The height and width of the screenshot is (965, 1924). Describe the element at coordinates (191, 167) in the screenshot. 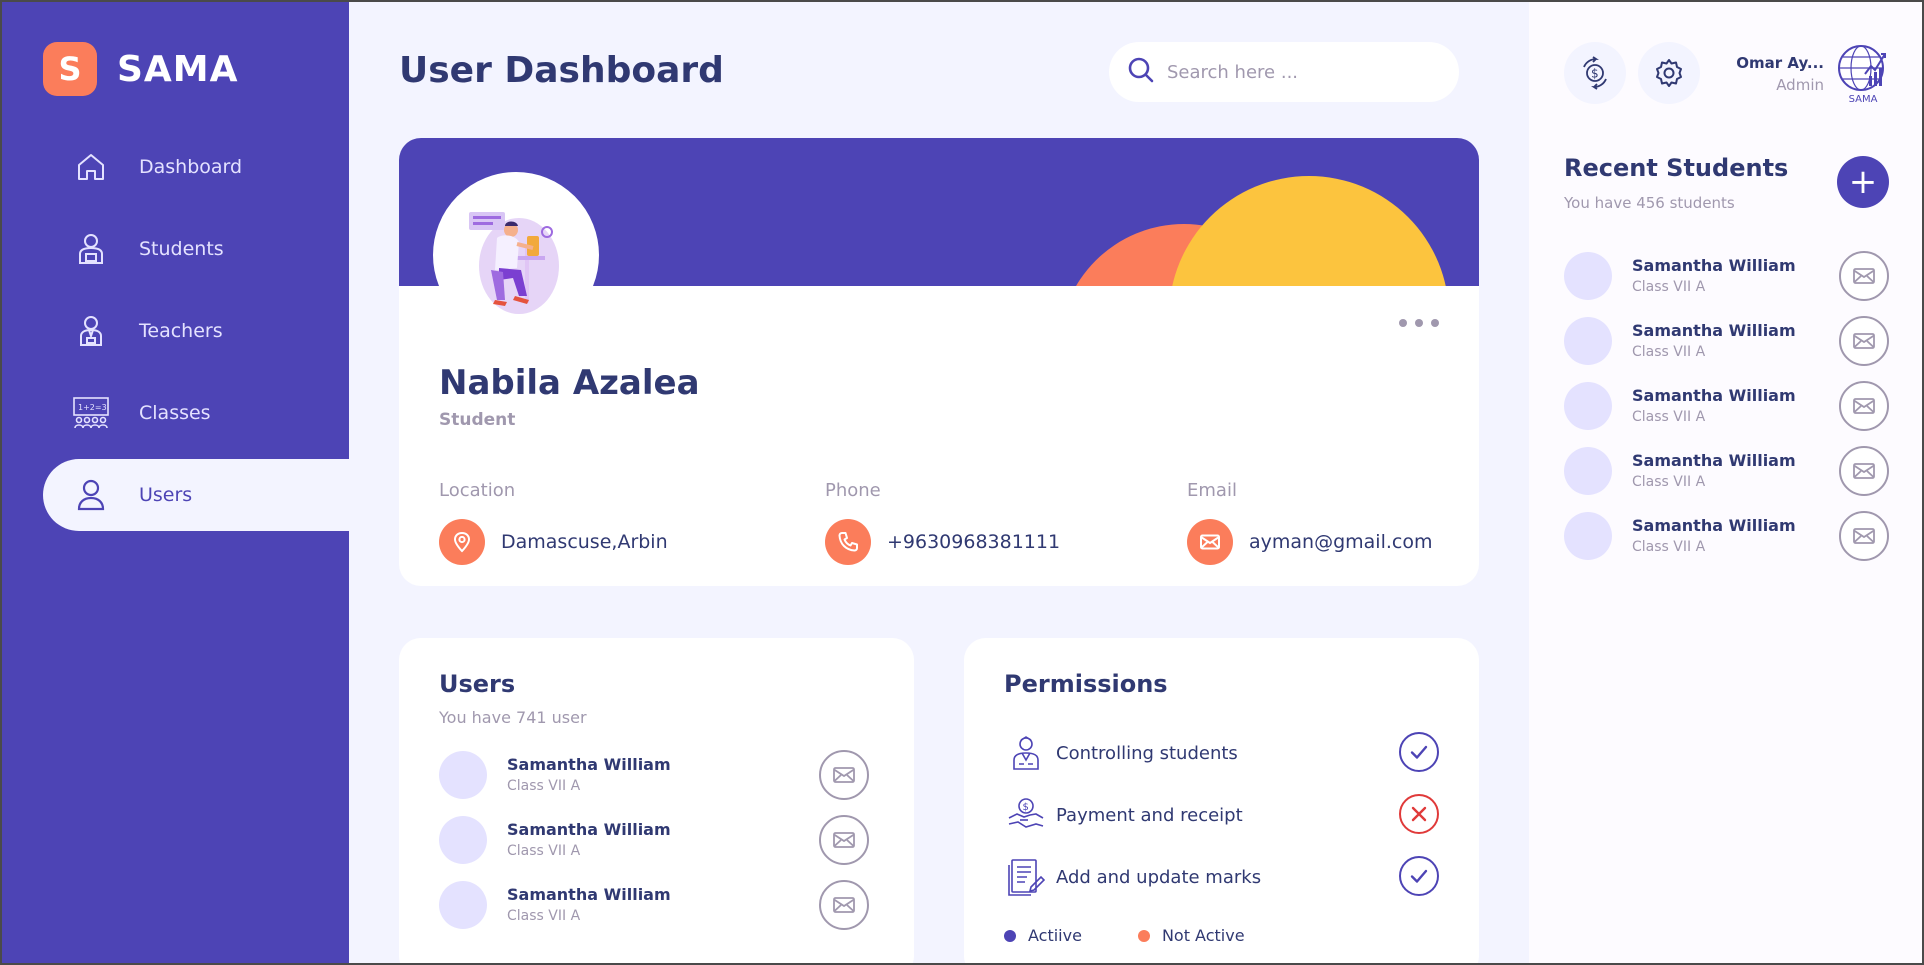

I see `sidebar-item-label: Dashboard` at that location.